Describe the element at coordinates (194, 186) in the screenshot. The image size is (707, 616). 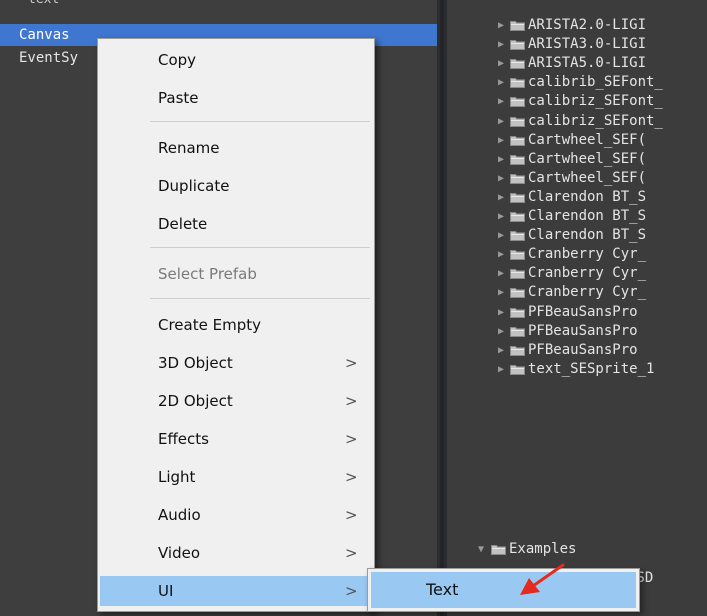
I see `menu-item-label: Duplicate` at that location.